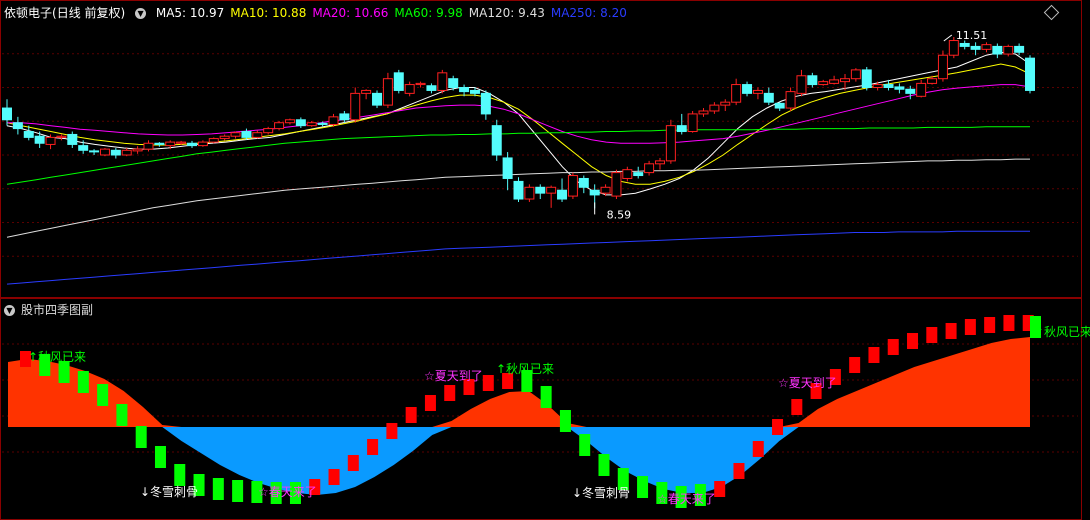 This screenshot has width=1090, height=520. What do you see at coordinates (268, 13) in the screenshot?
I see `ma-legend-item: MA10: 10.88` at bounding box center [268, 13].